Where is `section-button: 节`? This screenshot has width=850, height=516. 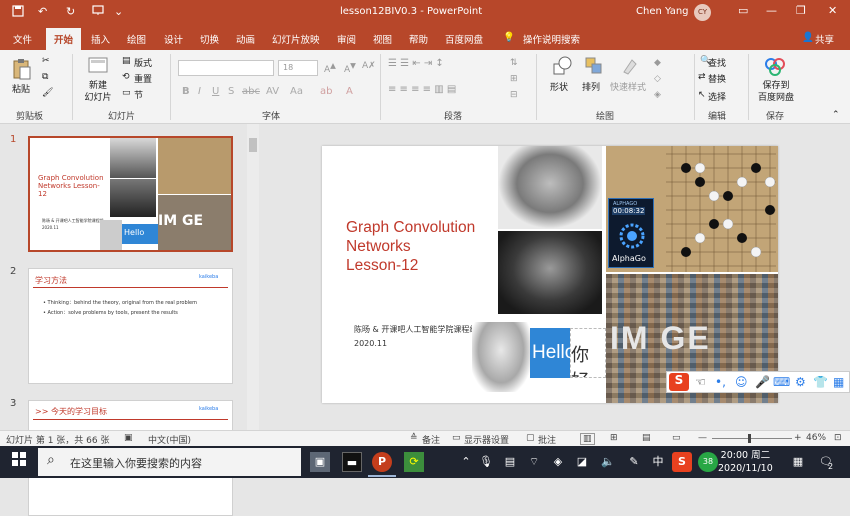
section-button: 节 is located at coordinates (138, 94).